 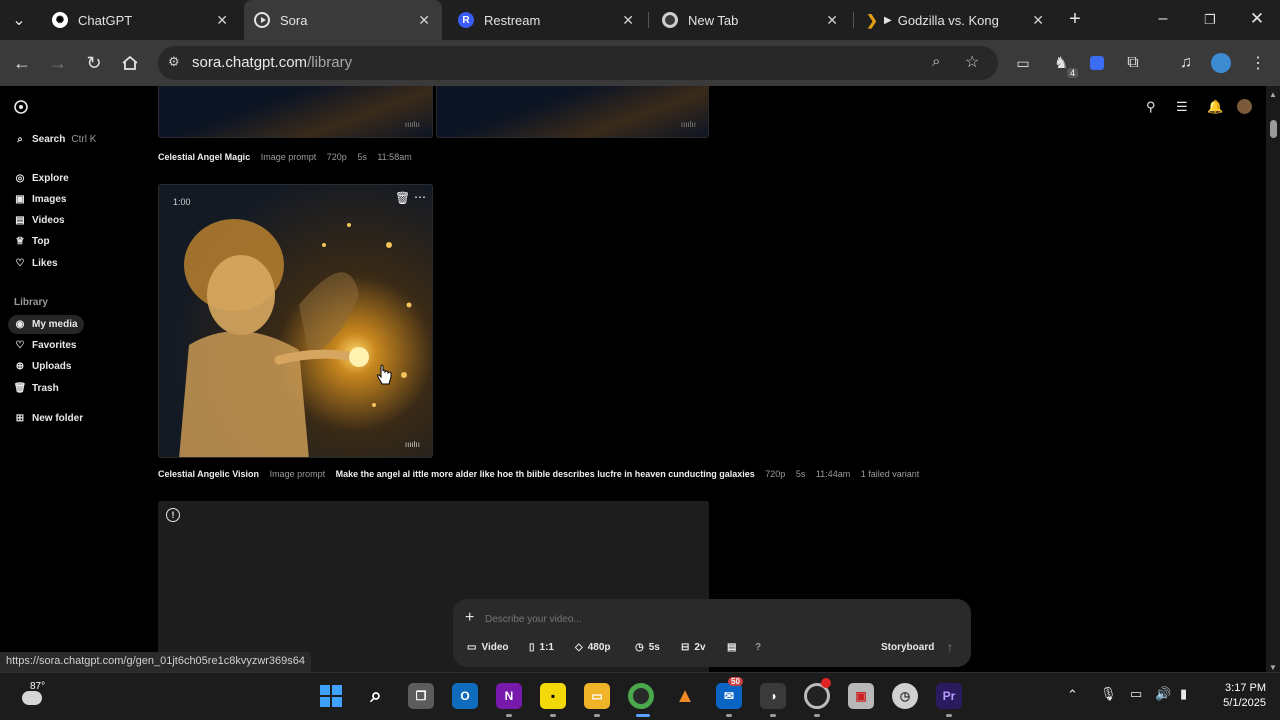 What do you see at coordinates (1273, 381) in the screenshot?
I see `page-scrollbar: ▲ ▼` at bounding box center [1273, 381].